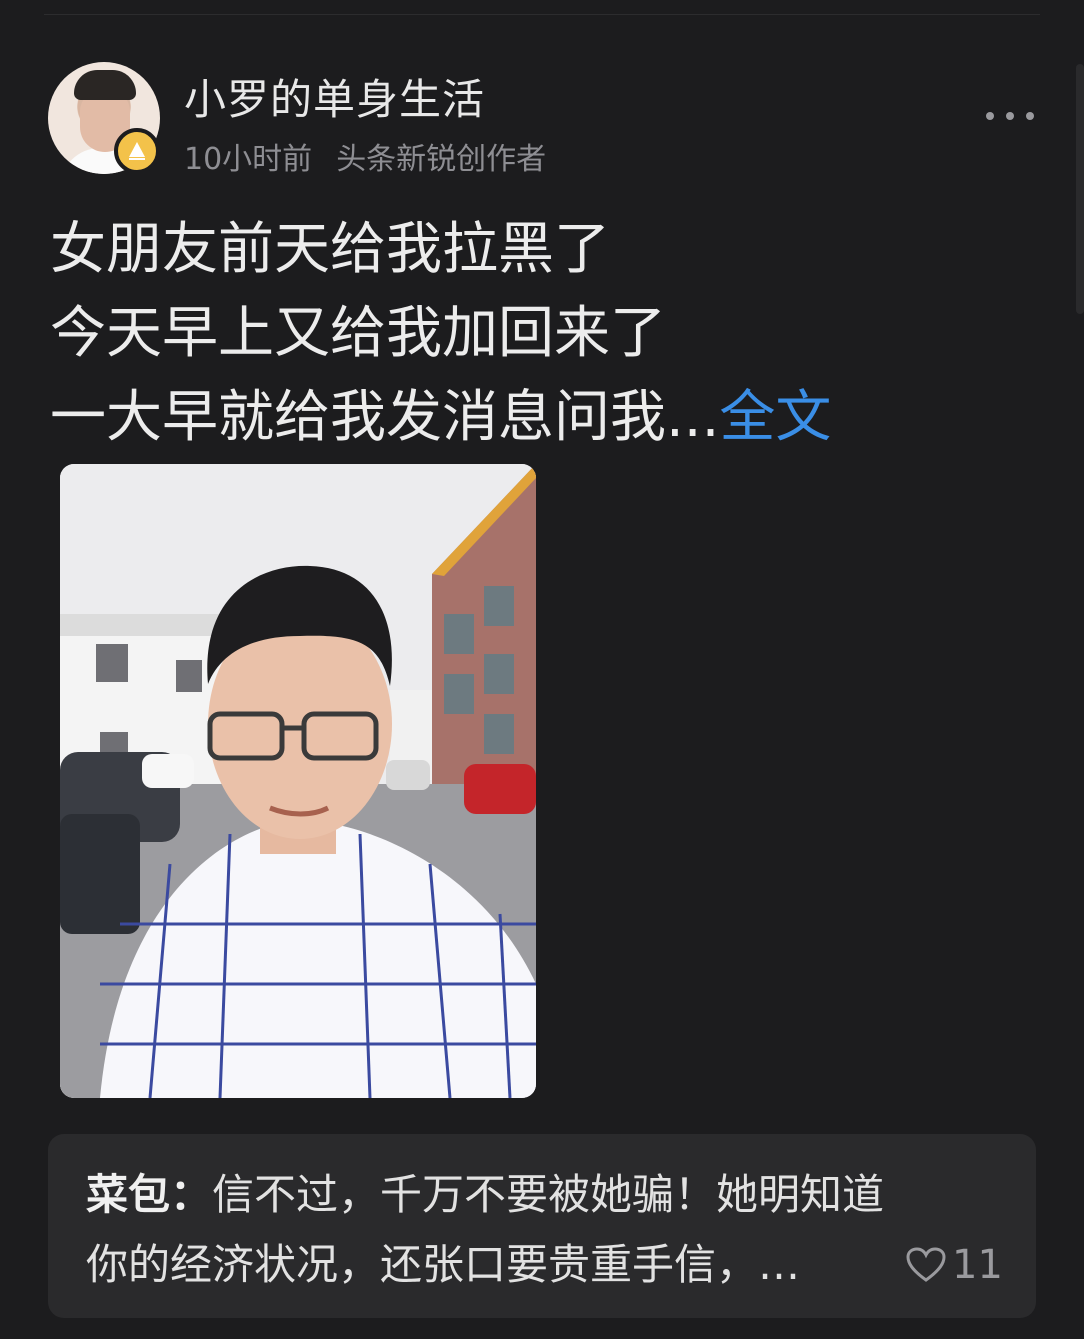 This screenshot has width=1084, height=1339. Describe the element at coordinates (977, 1265) in the screenshot. I see `like-count: 11` at that location.